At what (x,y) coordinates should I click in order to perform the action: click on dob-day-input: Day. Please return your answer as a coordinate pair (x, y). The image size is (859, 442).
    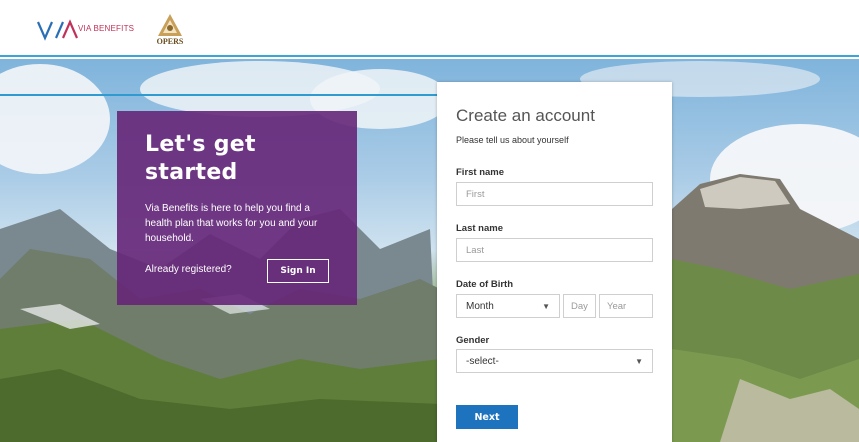
    Looking at the image, I should click on (579, 306).